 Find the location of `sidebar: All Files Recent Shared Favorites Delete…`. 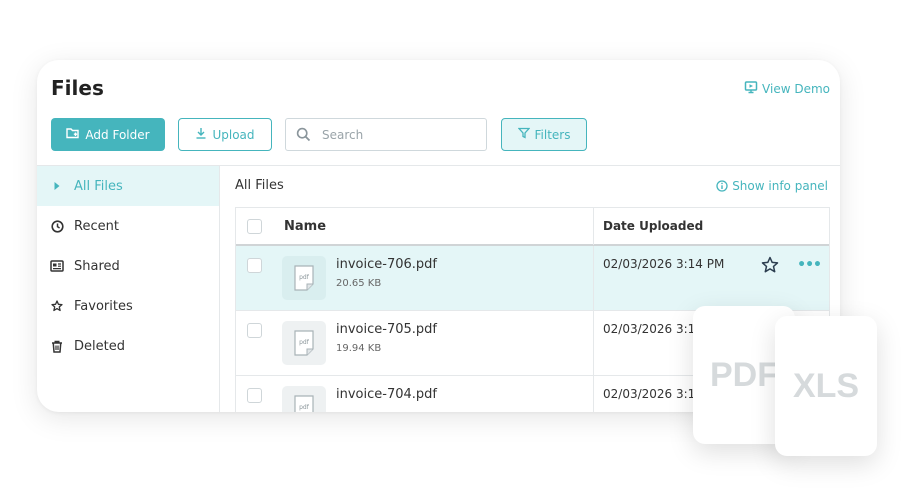

sidebar: All Files Recent Shared Favorites Delete… is located at coordinates (128, 289).